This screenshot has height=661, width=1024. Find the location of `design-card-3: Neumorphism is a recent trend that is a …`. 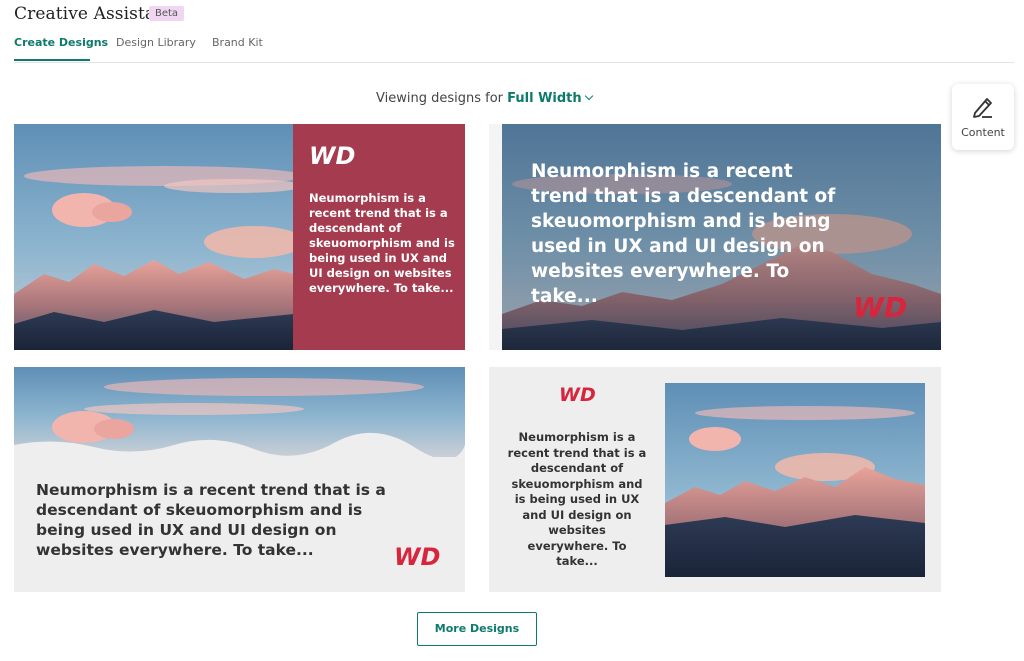

design-card-3: Neumorphism is a recent trend that is a … is located at coordinates (239, 479).